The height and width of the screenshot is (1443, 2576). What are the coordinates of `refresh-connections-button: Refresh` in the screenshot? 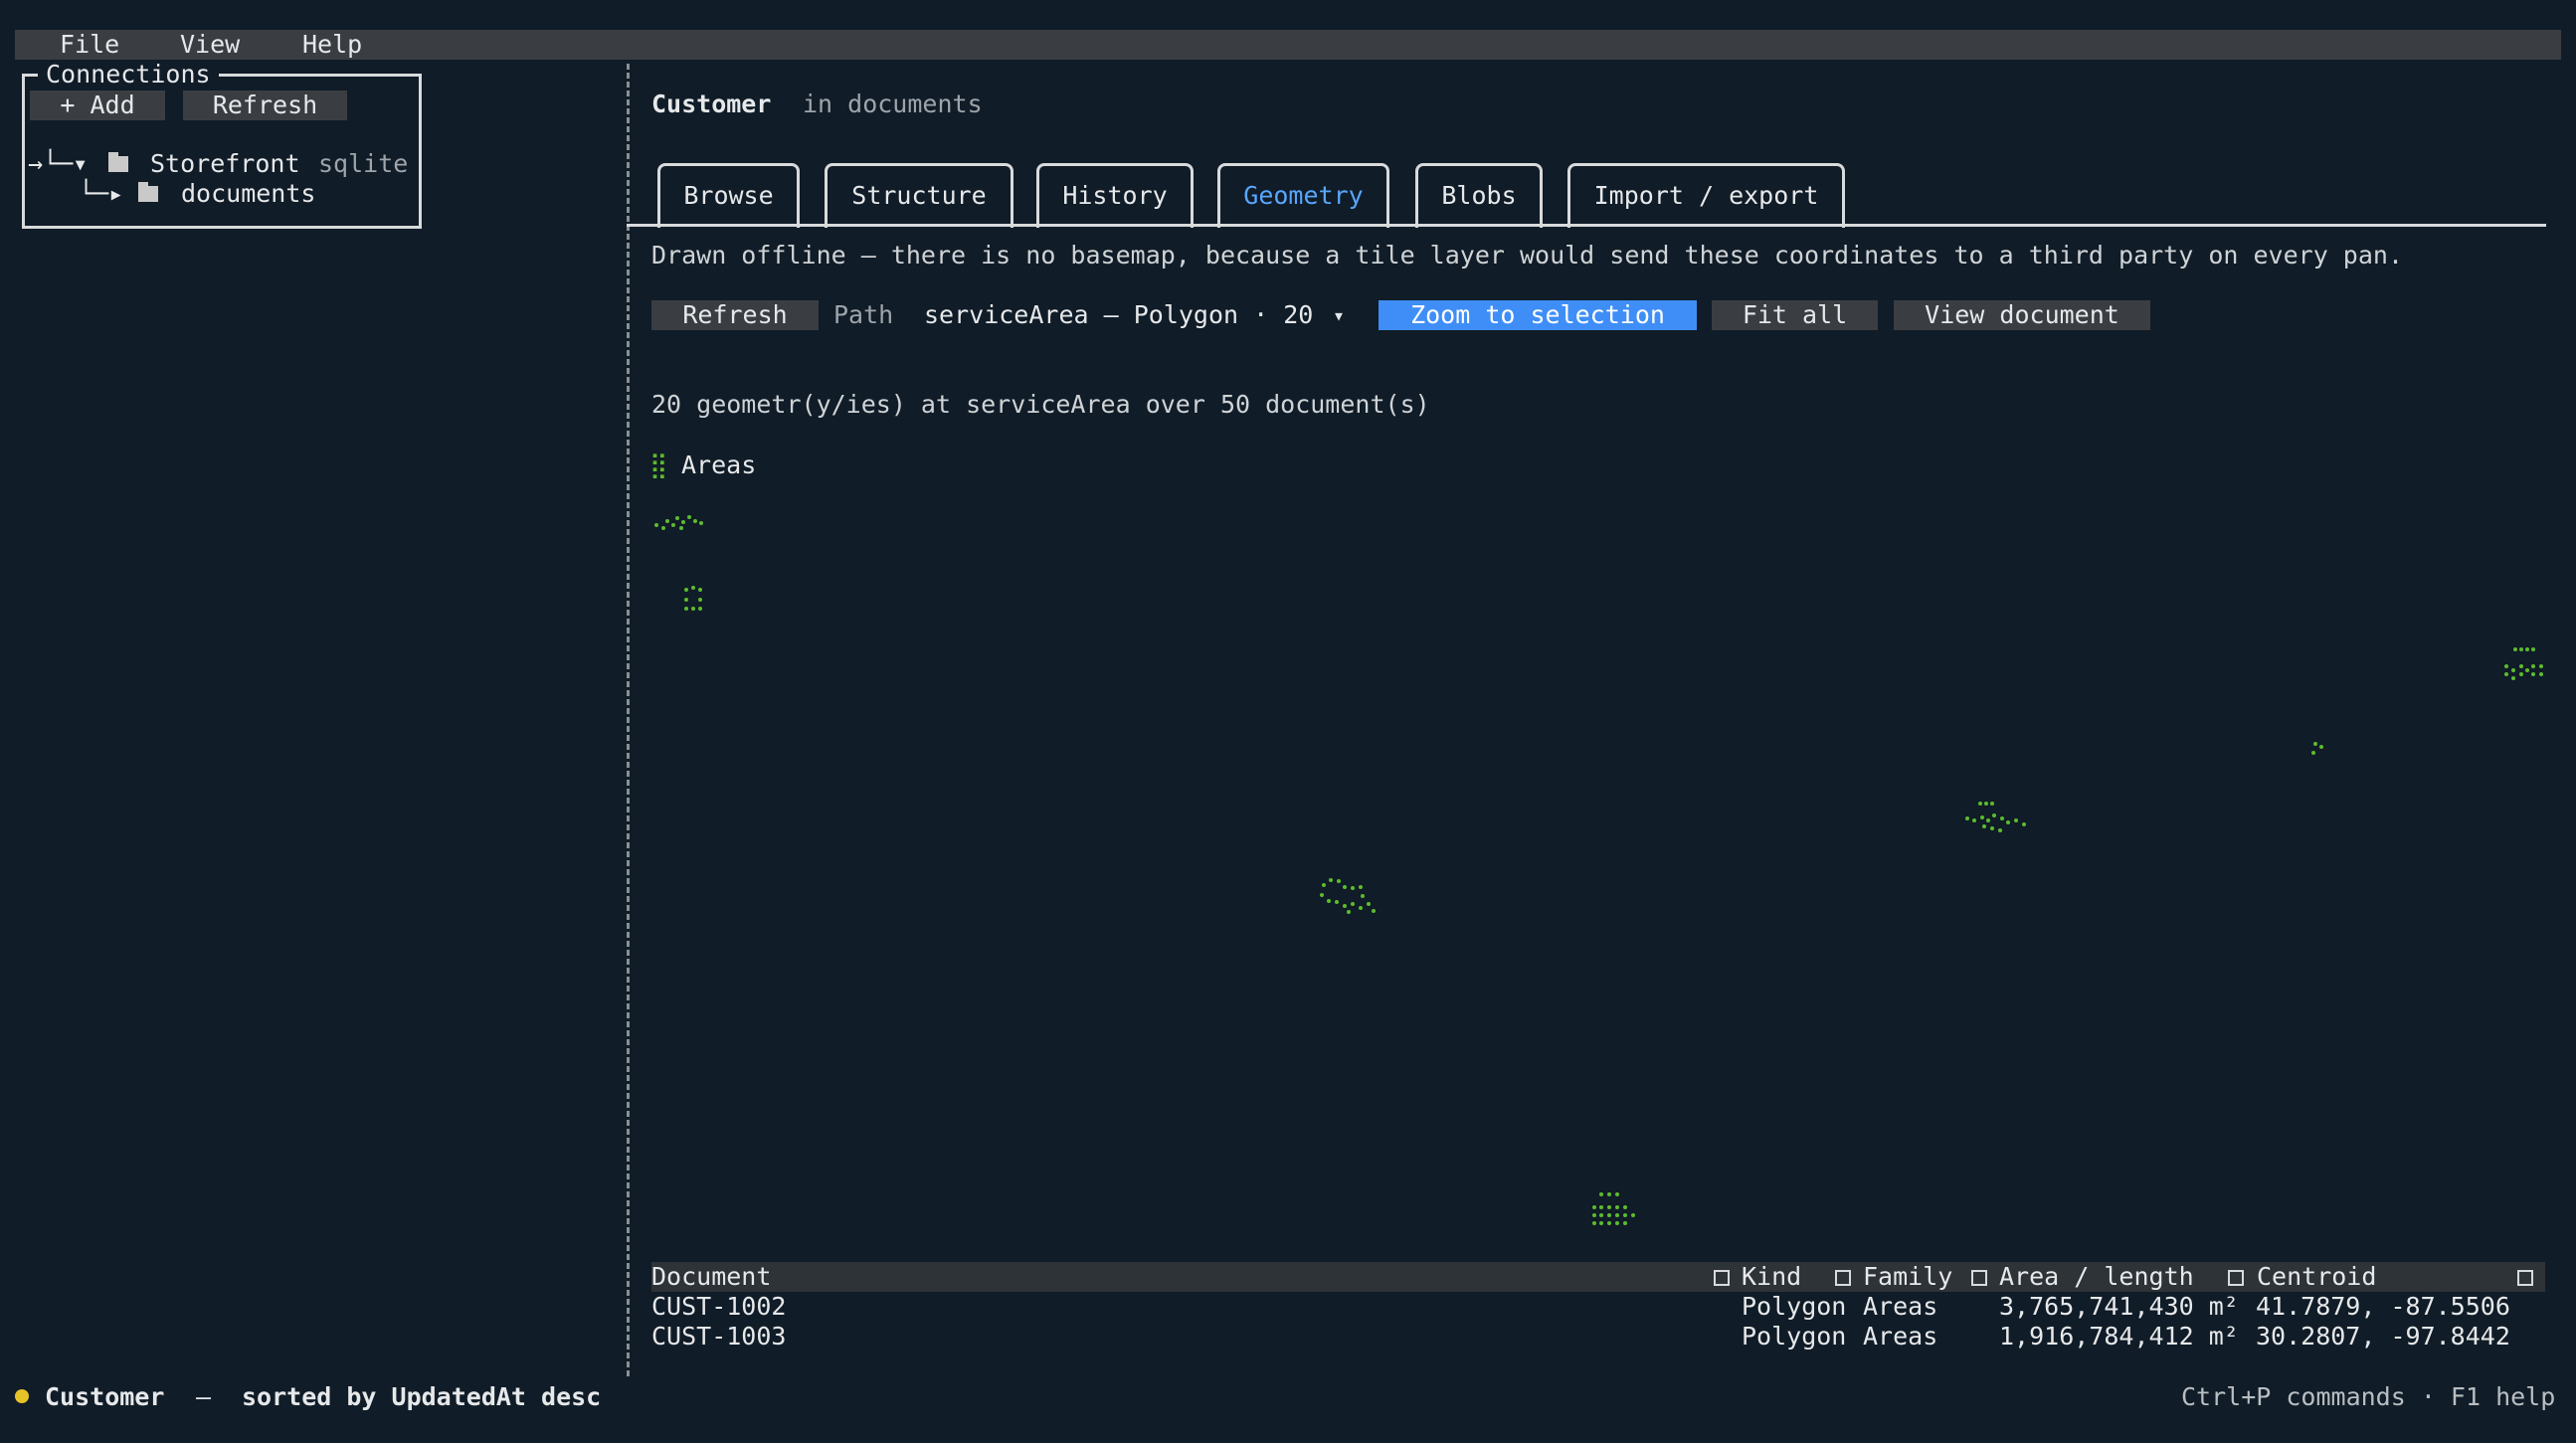 It's located at (265, 105).